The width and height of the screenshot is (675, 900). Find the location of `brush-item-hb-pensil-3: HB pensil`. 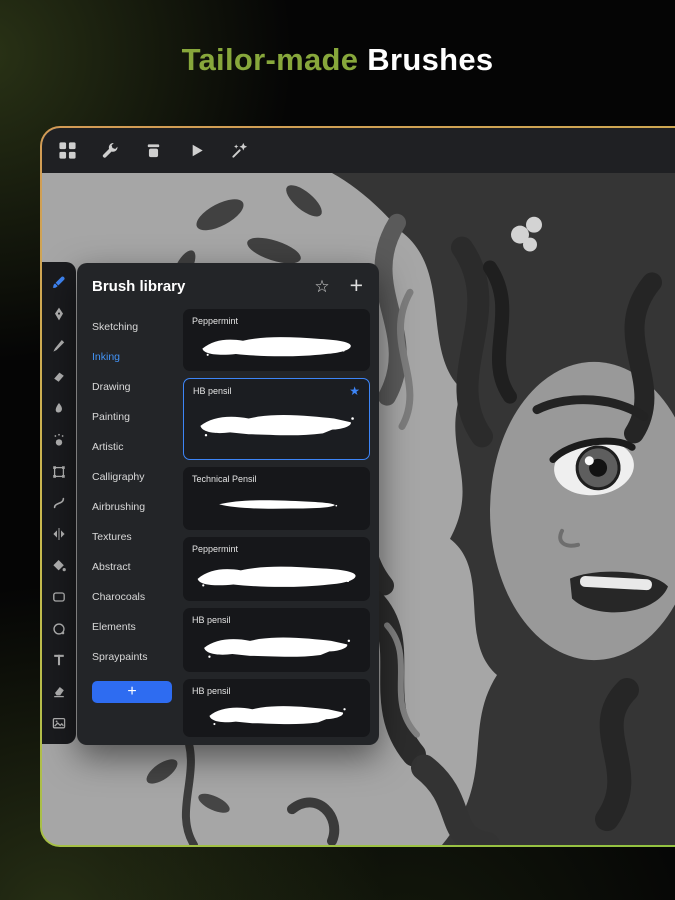

brush-item-hb-pensil-3: HB pensil is located at coordinates (276, 708).